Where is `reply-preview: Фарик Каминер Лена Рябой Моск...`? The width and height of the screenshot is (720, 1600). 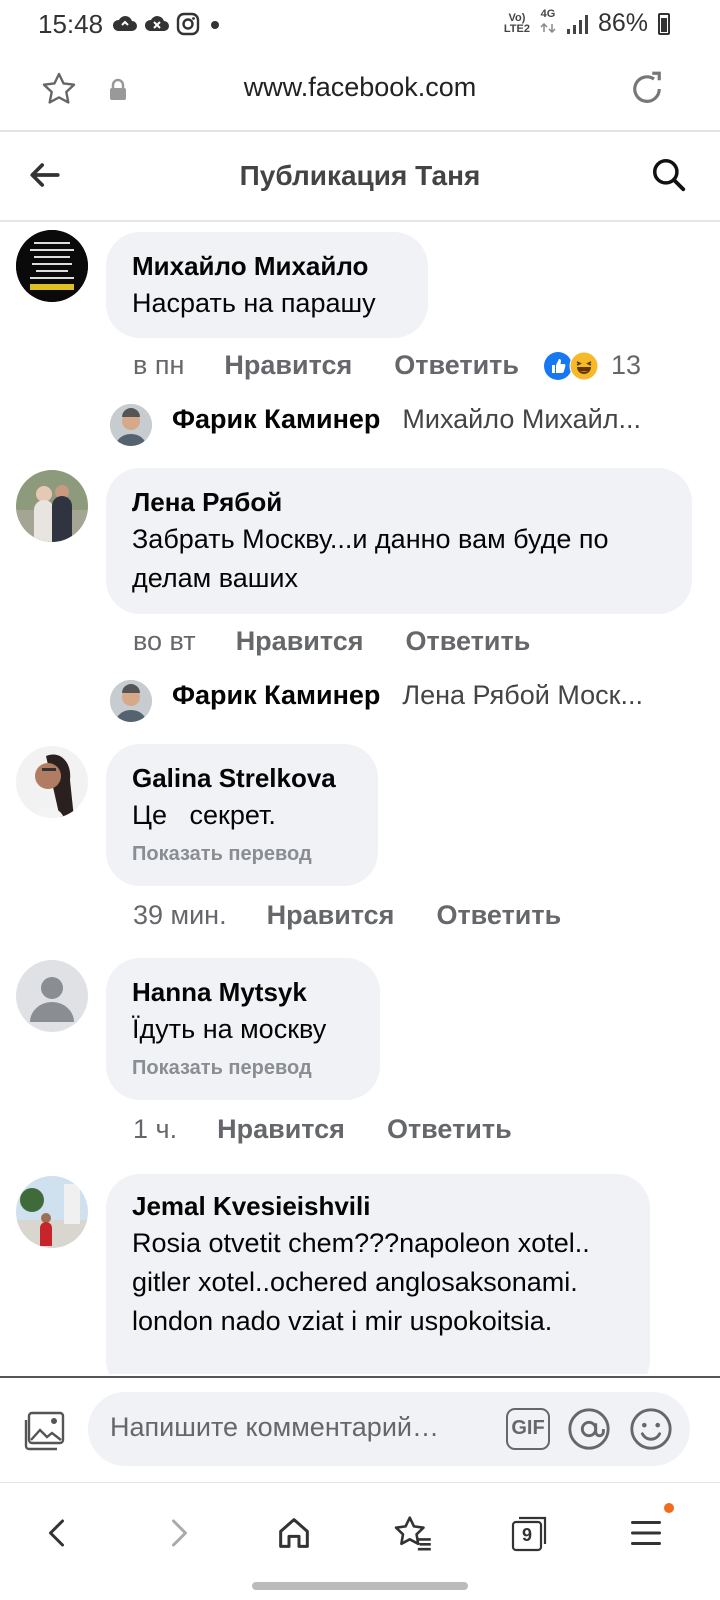
reply-preview: Фарик Каминер Лена Рябой Моск... is located at coordinates (400, 701).